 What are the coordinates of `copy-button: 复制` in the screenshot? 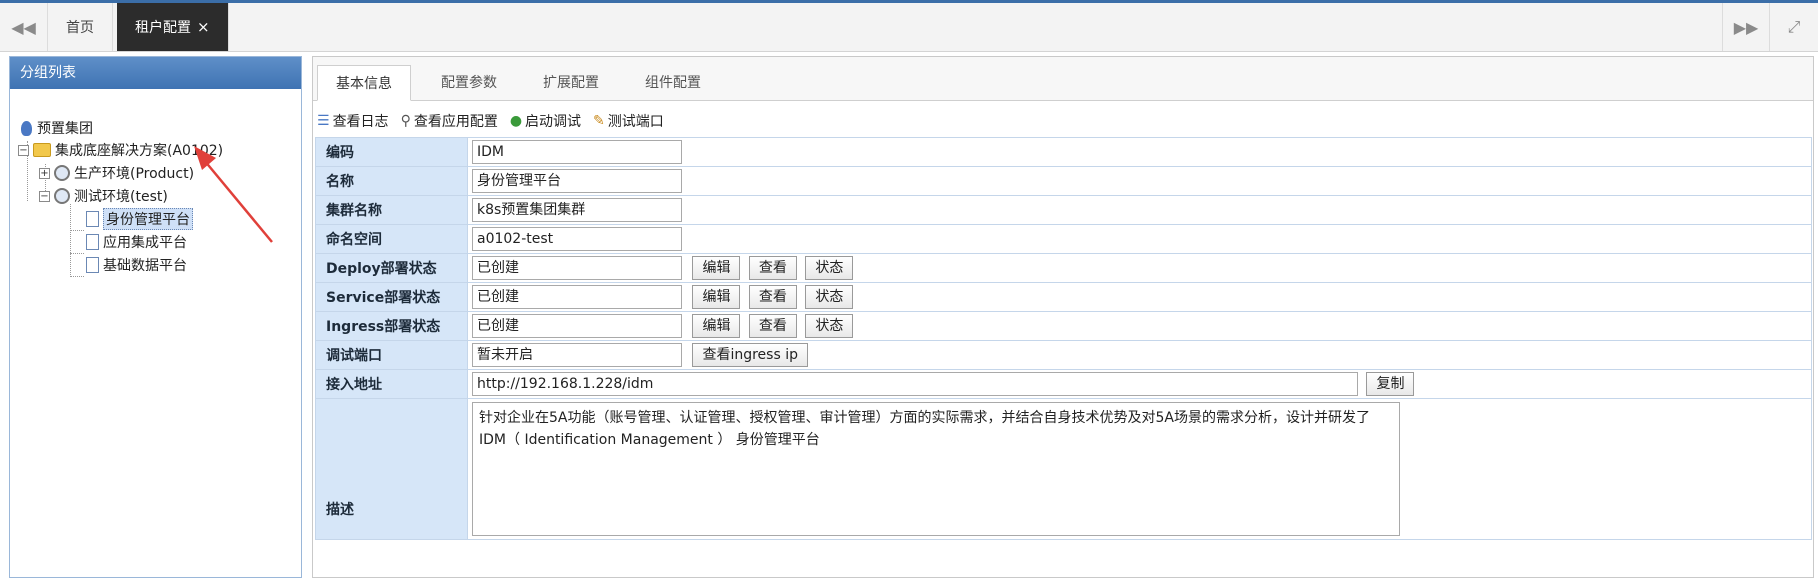 It's located at (1390, 384).